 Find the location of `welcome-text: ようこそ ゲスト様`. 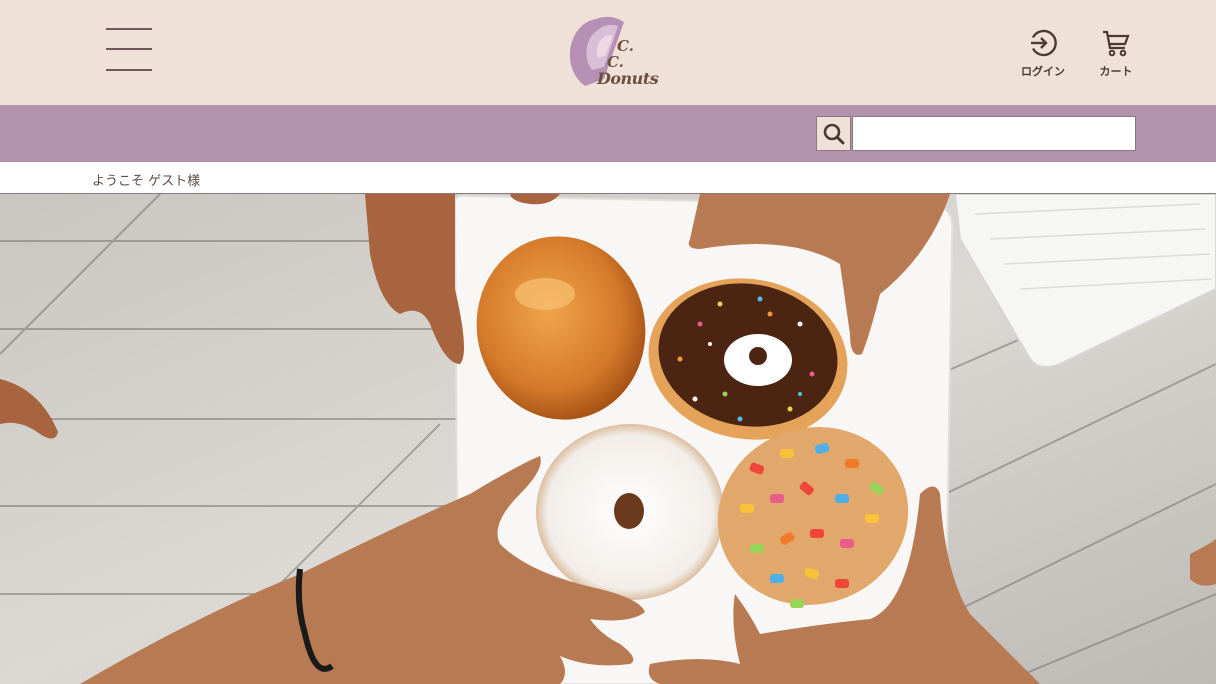

welcome-text: ようこそ ゲスト様 is located at coordinates (146, 181).